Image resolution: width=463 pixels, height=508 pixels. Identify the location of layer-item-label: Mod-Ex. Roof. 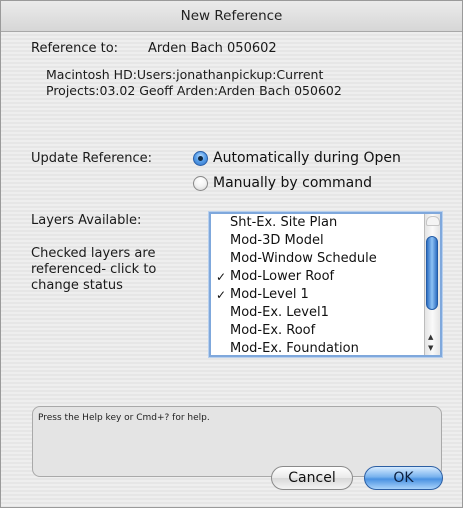
(273, 330).